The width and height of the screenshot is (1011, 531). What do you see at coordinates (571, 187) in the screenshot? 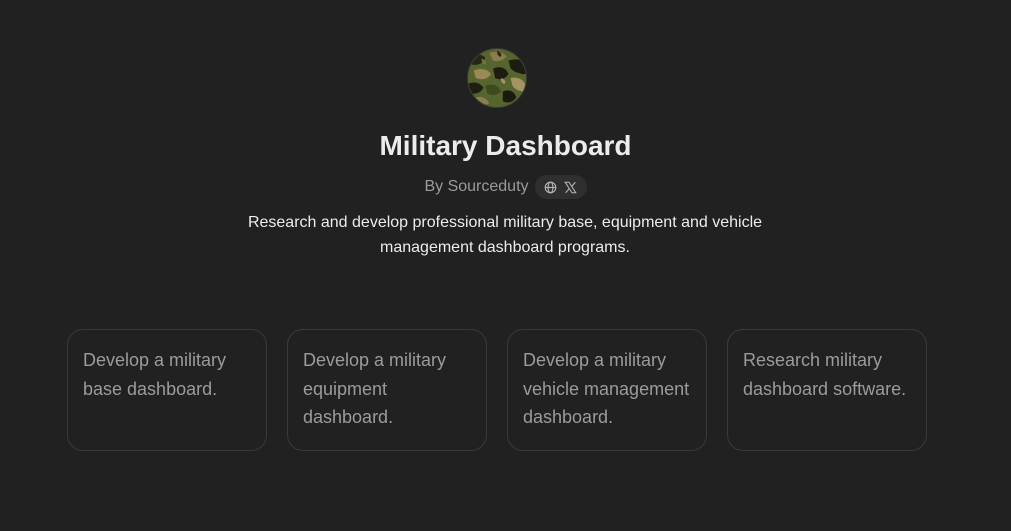
I see `x-logo-icon` at bounding box center [571, 187].